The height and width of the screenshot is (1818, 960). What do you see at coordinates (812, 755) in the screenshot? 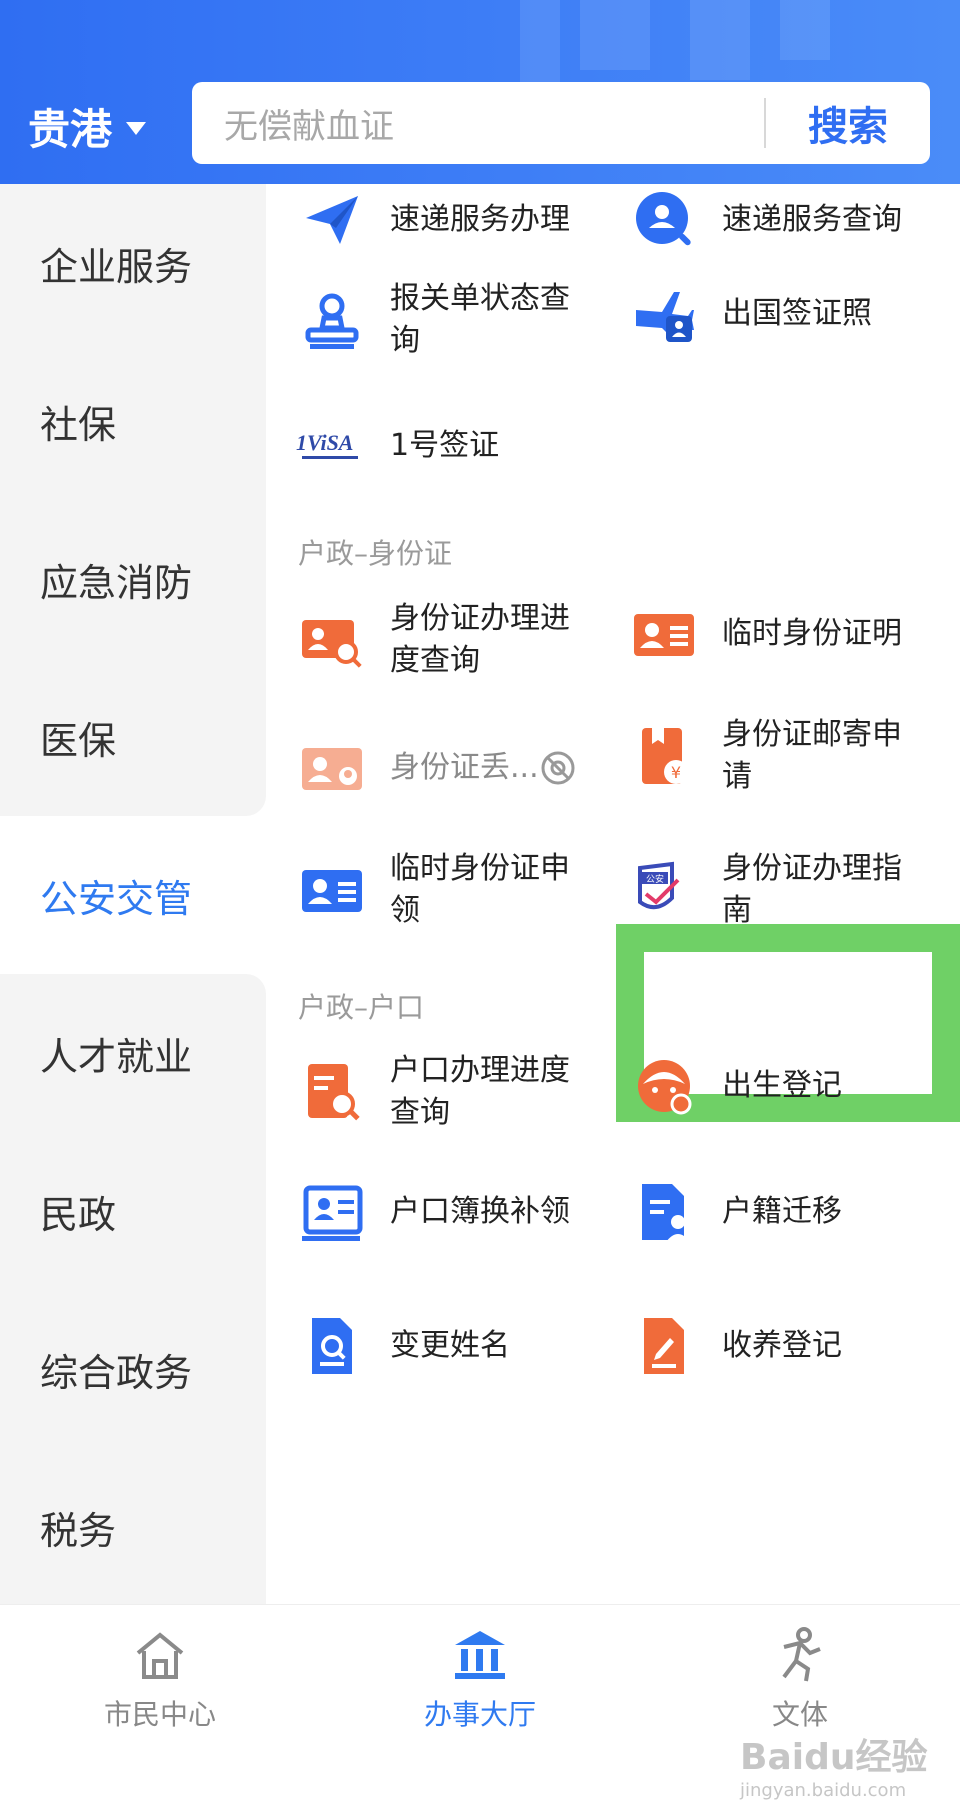
I see `service-label: 身份证邮寄申请` at bounding box center [812, 755].